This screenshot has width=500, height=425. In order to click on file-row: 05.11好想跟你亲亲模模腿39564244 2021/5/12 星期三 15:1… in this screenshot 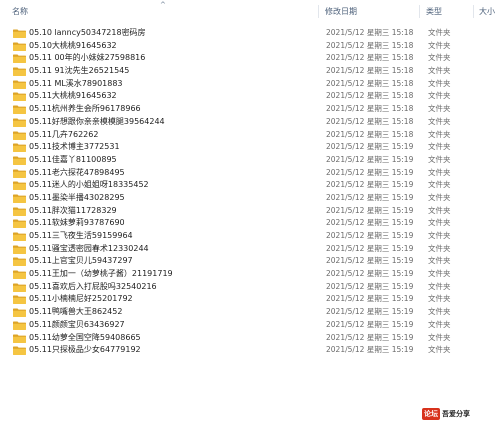, I will do `click(250, 122)`.